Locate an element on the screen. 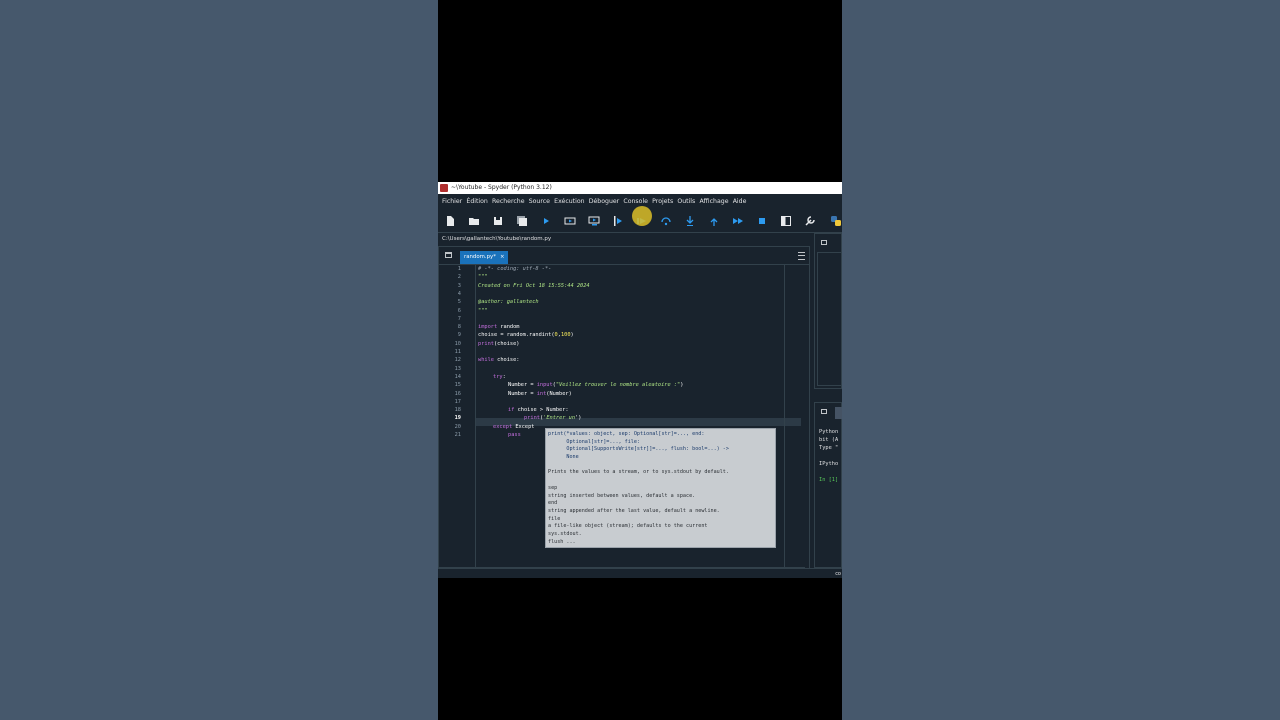 The width and height of the screenshot is (1280, 720). line-number: 17 is located at coordinates (457, 401).